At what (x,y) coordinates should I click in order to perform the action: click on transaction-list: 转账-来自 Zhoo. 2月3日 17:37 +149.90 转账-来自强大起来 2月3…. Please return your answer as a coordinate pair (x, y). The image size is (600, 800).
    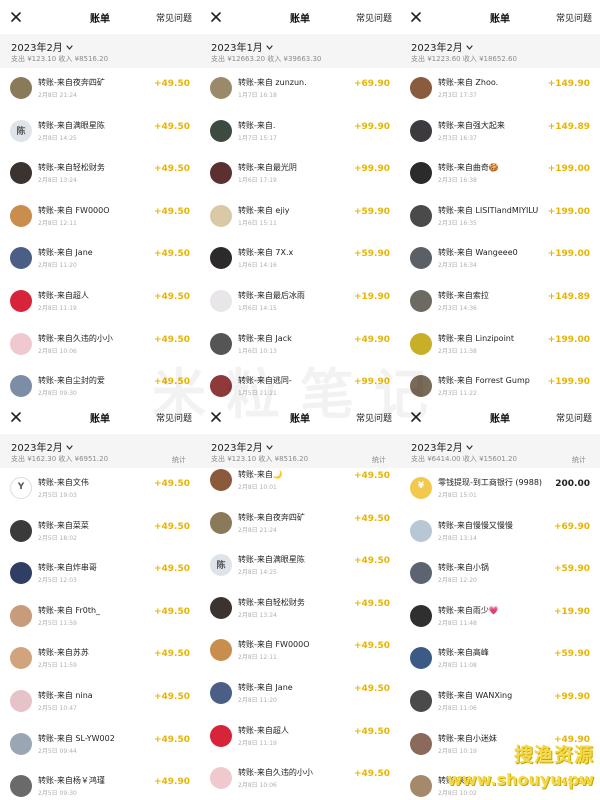
    Looking at the image, I should click on (500, 234).